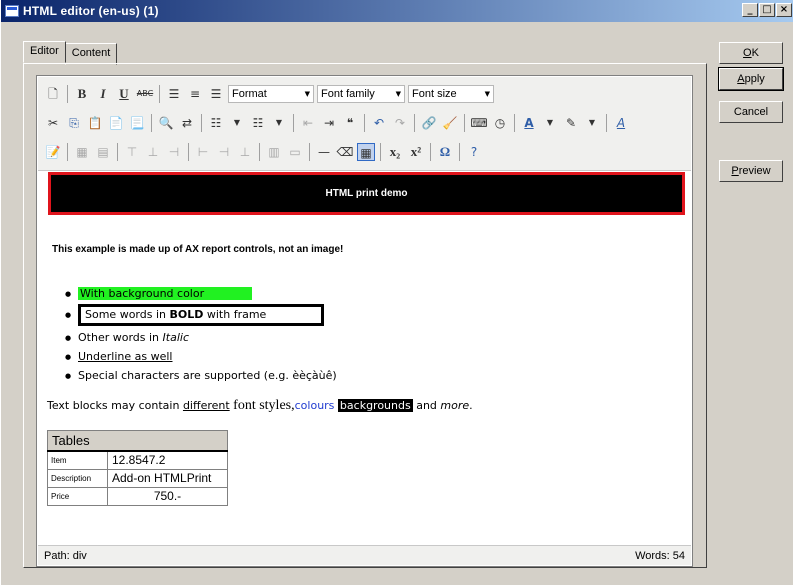 Image resolution: width=793 pixels, height=585 pixels. What do you see at coordinates (201, 356) in the screenshot?
I see `list-item: Underline as well` at bounding box center [201, 356].